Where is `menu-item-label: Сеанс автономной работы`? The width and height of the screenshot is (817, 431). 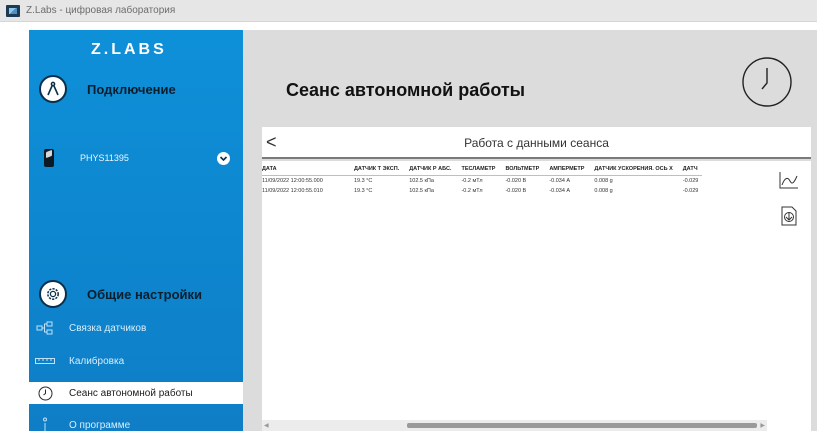 menu-item-label: Сеанс автономной работы is located at coordinates (131, 393).